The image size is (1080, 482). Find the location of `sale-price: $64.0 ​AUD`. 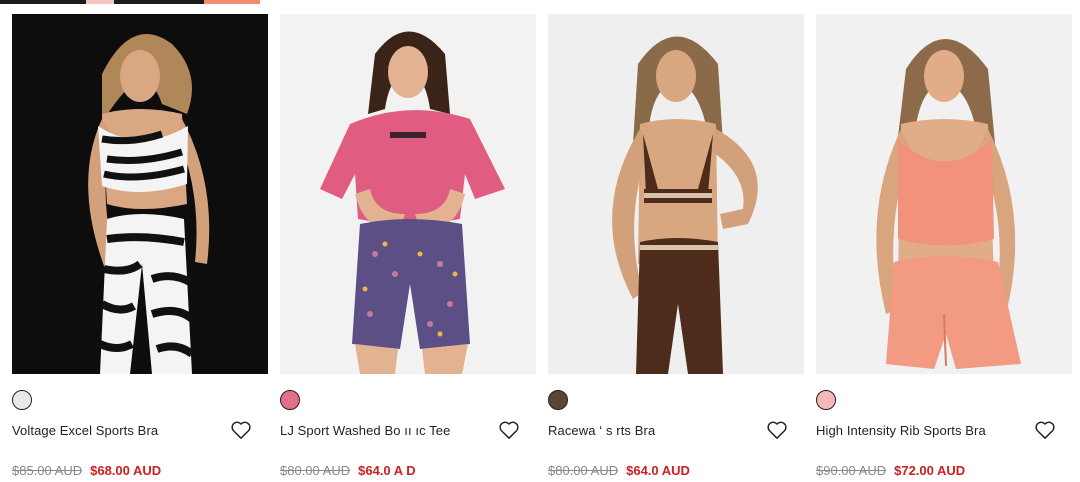

sale-price: $64.0 ​AUD is located at coordinates (658, 470).